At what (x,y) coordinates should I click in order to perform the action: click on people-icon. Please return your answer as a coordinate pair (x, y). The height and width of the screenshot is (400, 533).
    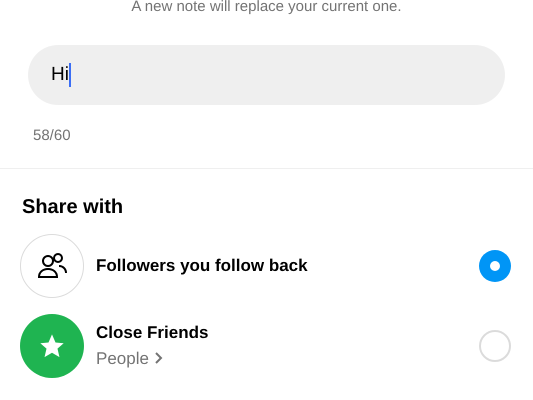
    Looking at the image, I should click on (52, 266).